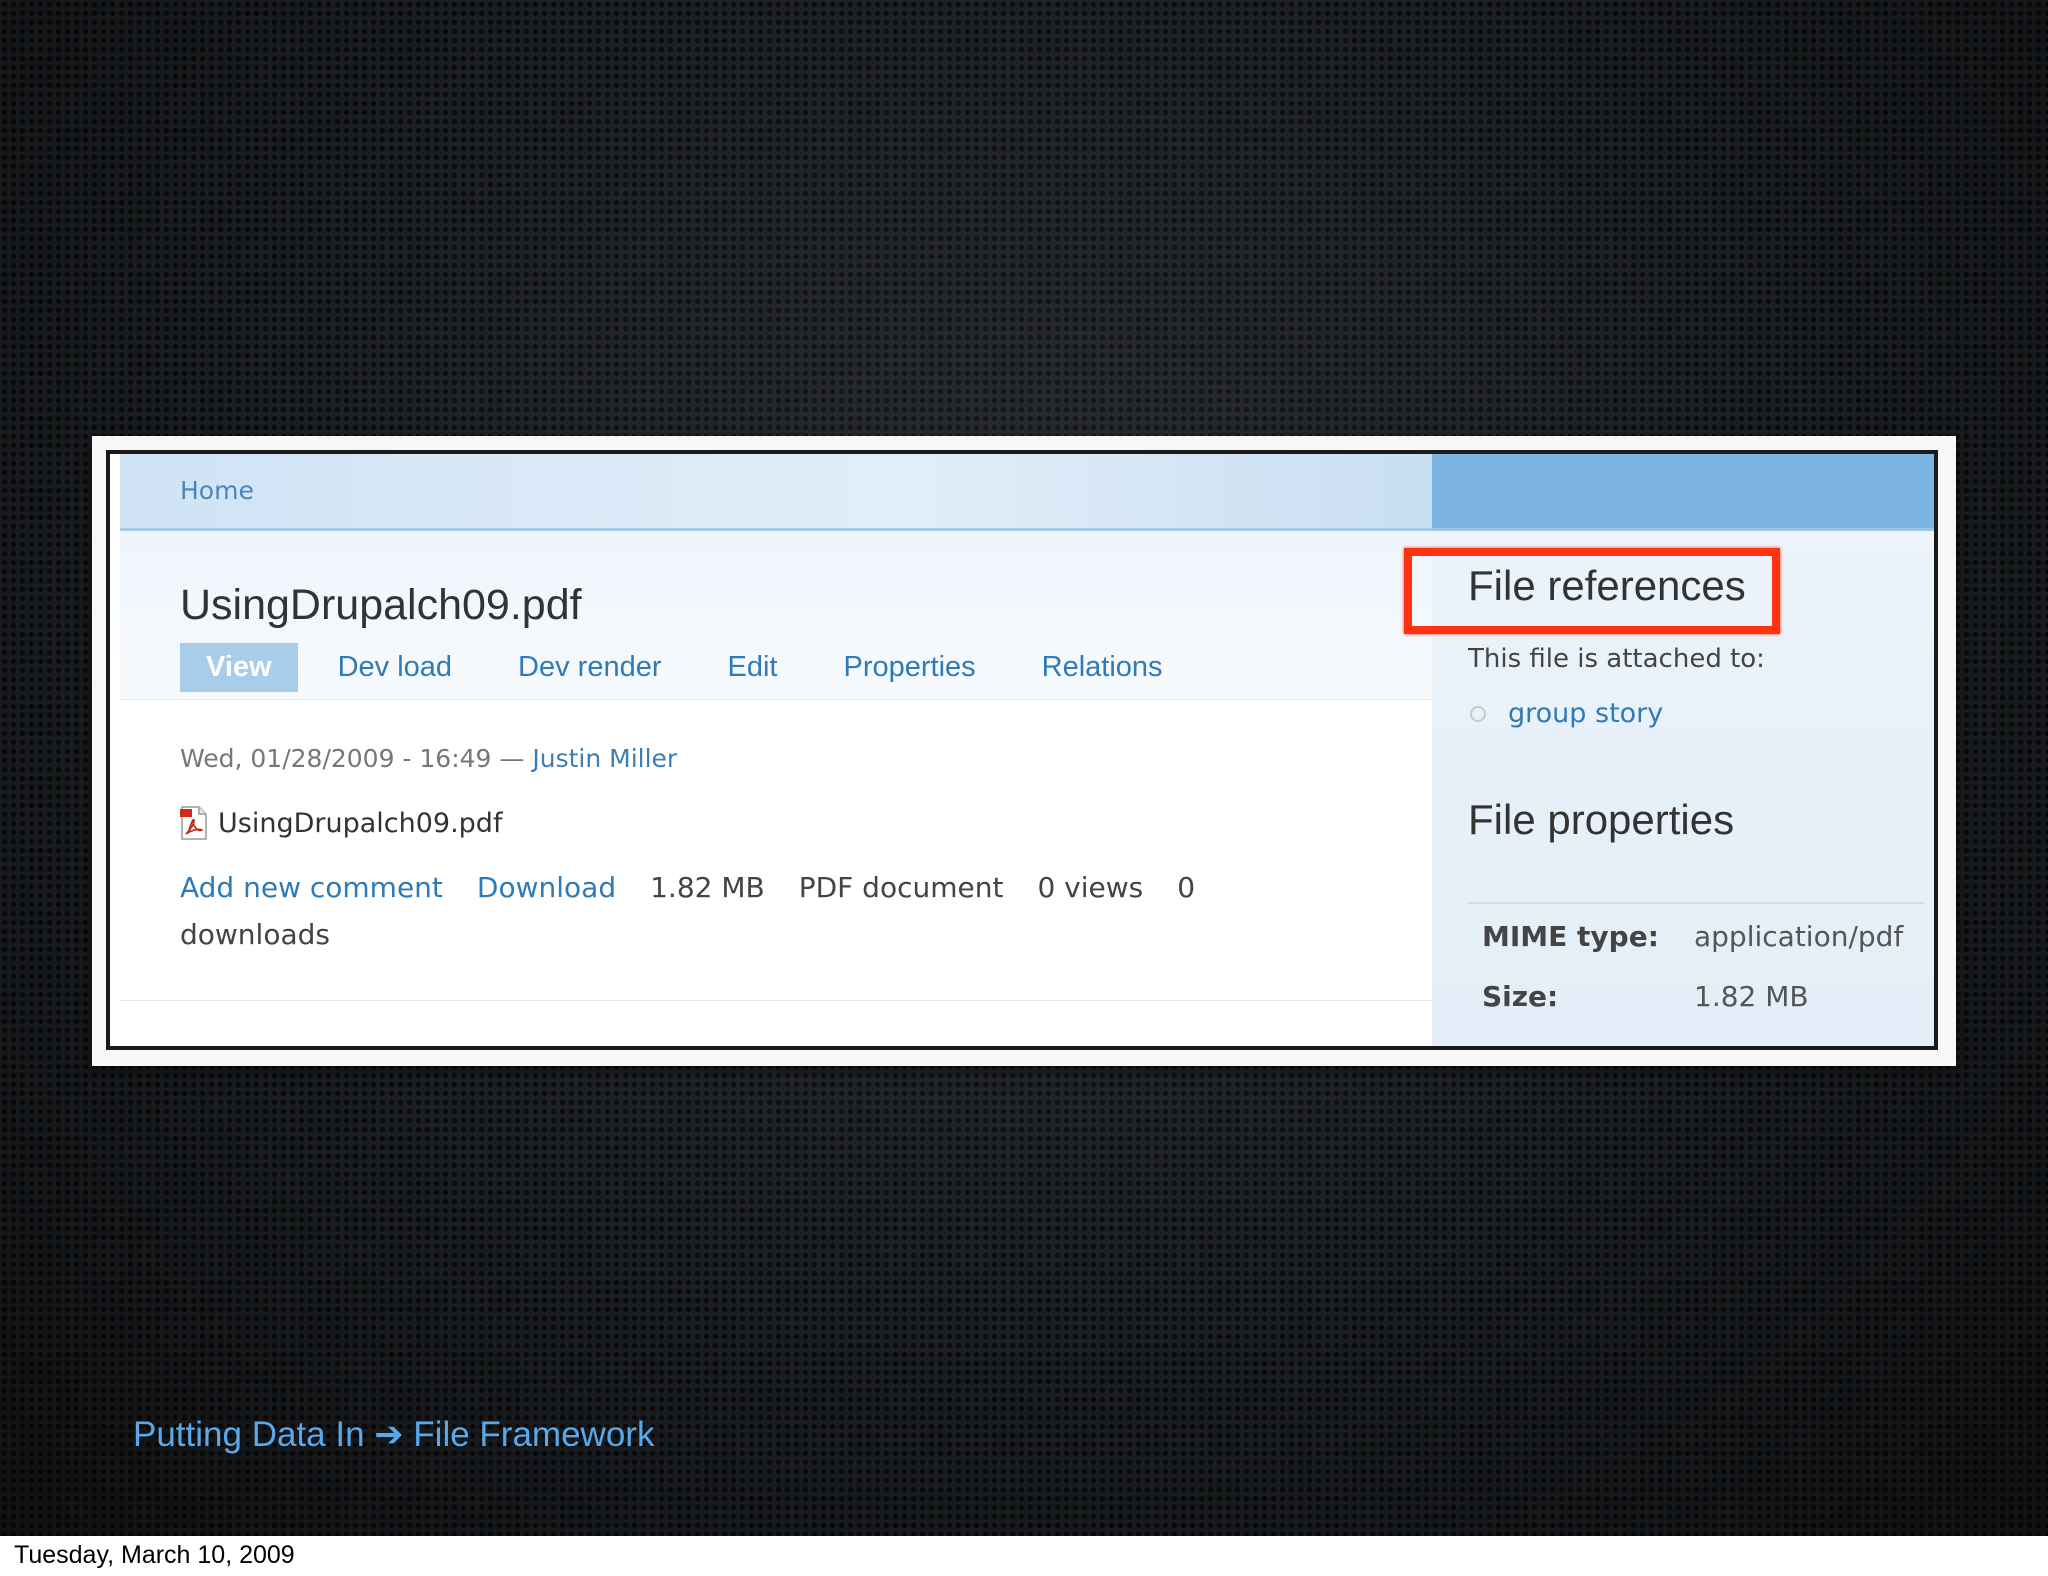  I want to click on tab-view: View, so click(239, 667).